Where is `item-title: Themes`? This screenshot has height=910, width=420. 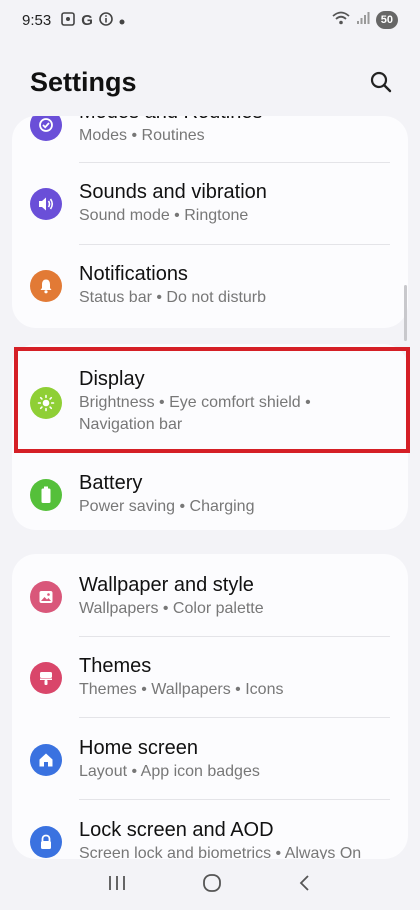 item-title: Themes is located at coordinates (115, 666).